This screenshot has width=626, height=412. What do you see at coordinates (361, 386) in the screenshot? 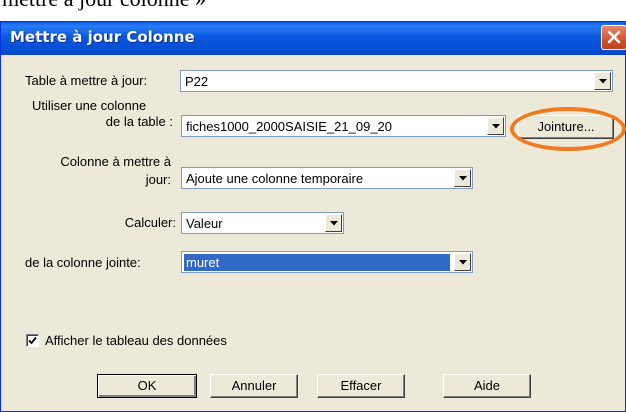
I see `clear-button: Effacer` at bounding box center [361, 386].